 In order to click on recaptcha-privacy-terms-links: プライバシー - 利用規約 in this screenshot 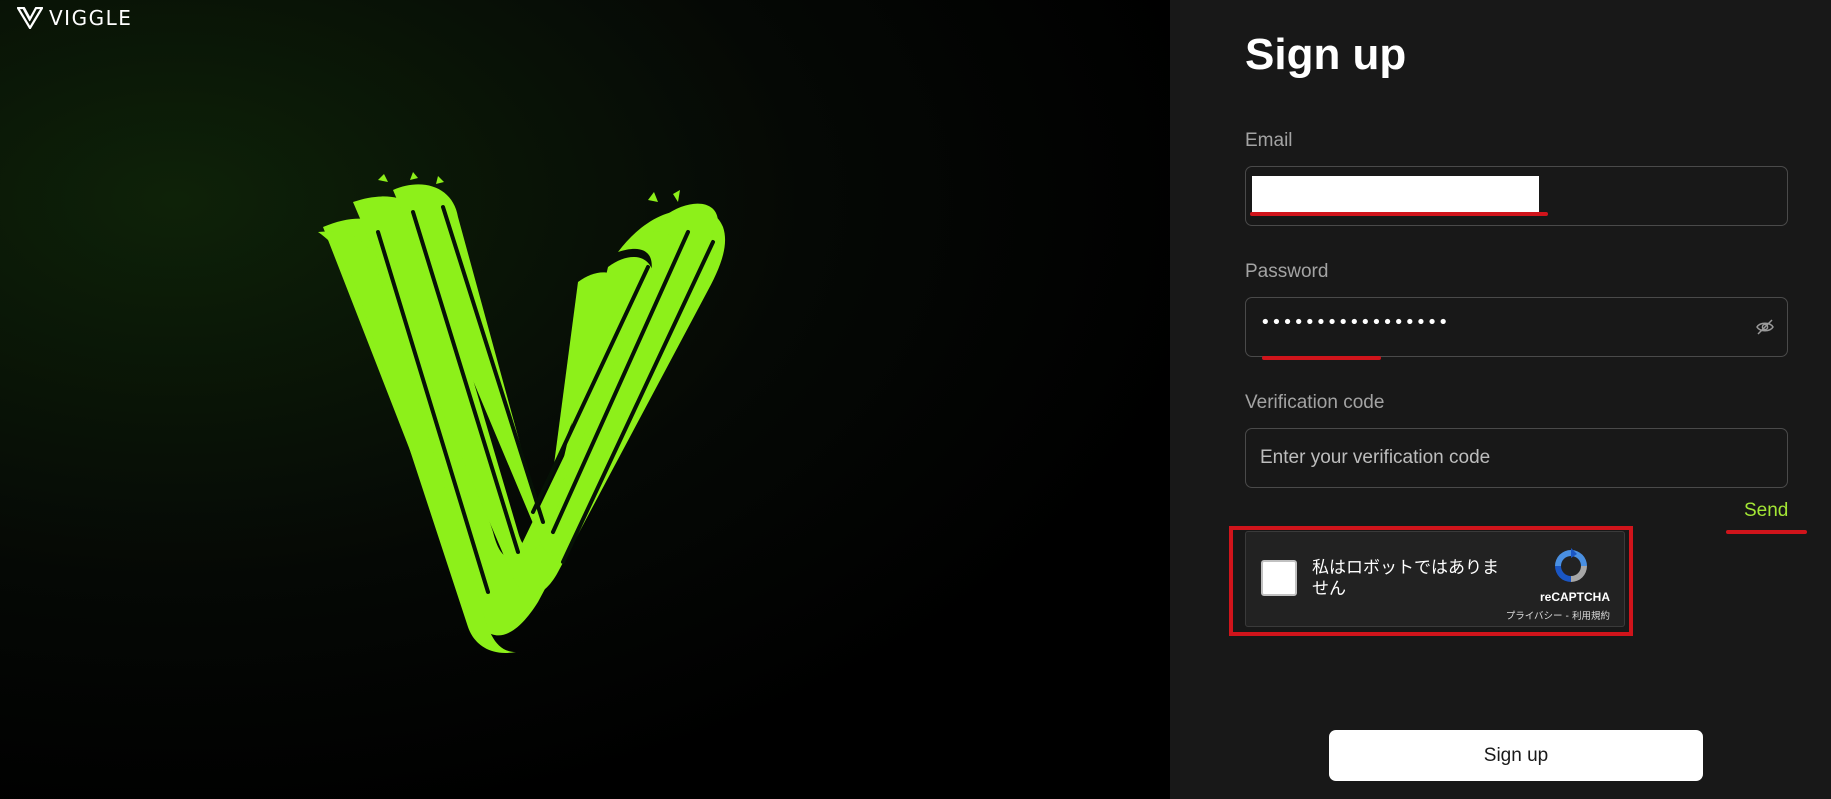, I will do `click(1558, 615)`.